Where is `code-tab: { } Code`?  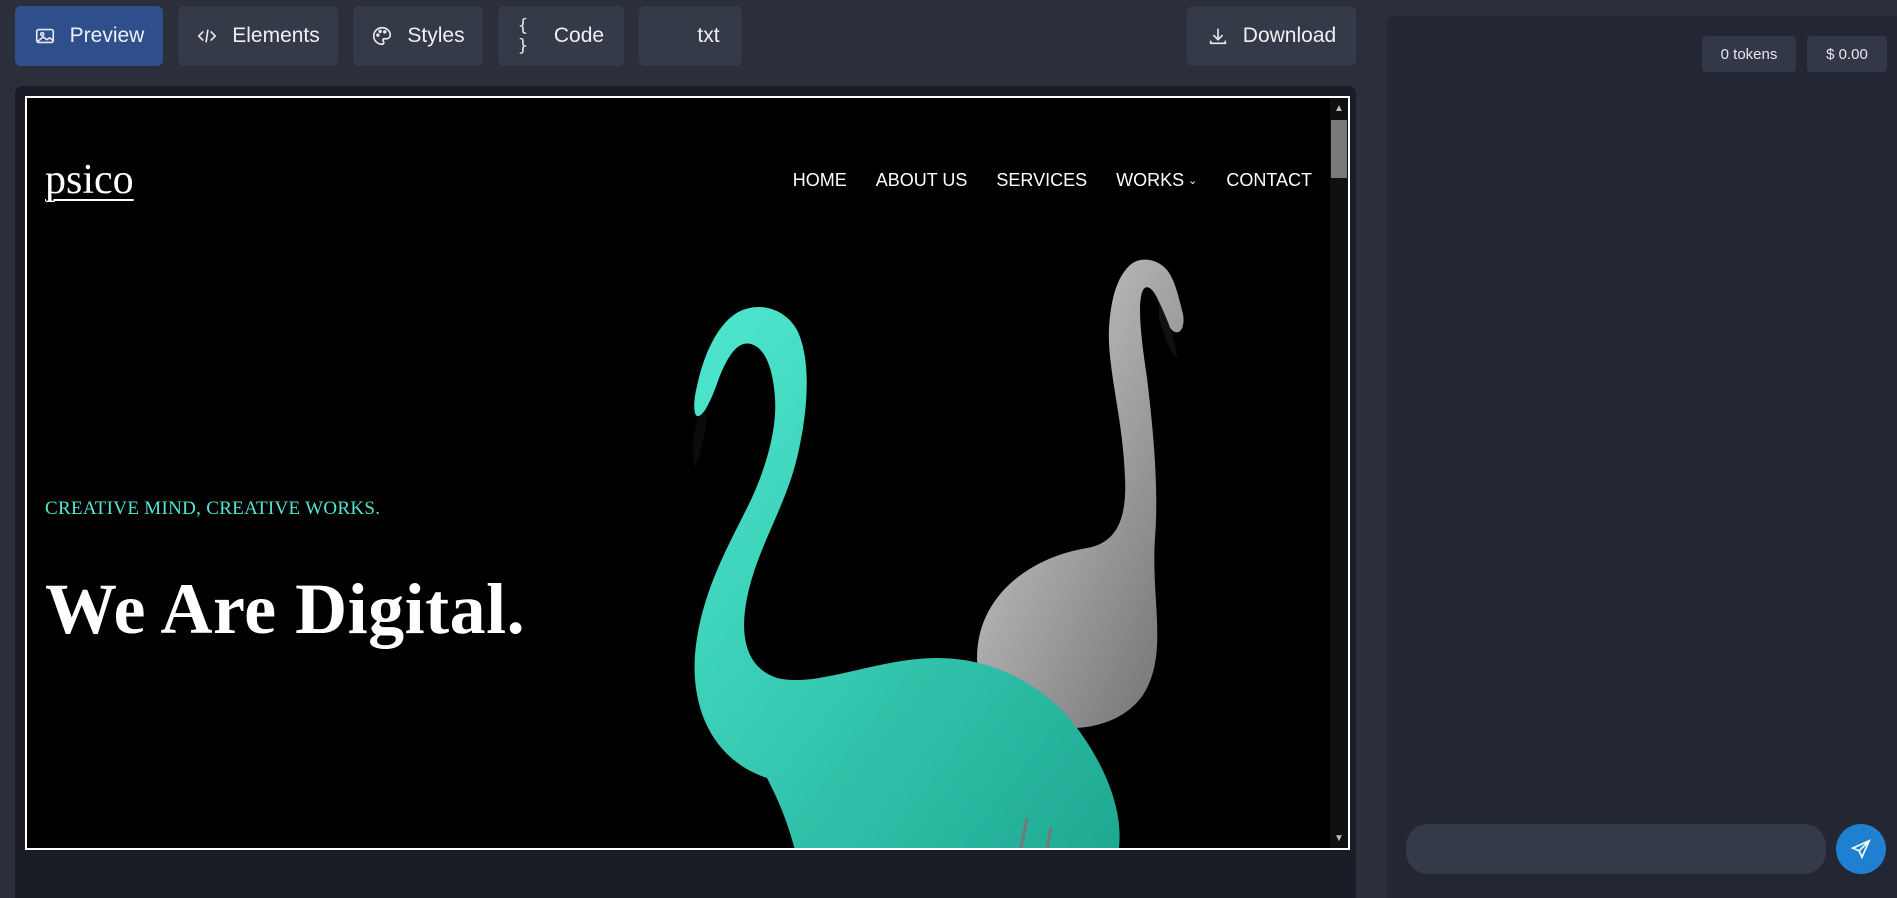
code-tab: { } Code is located at coordinates (561, 36).